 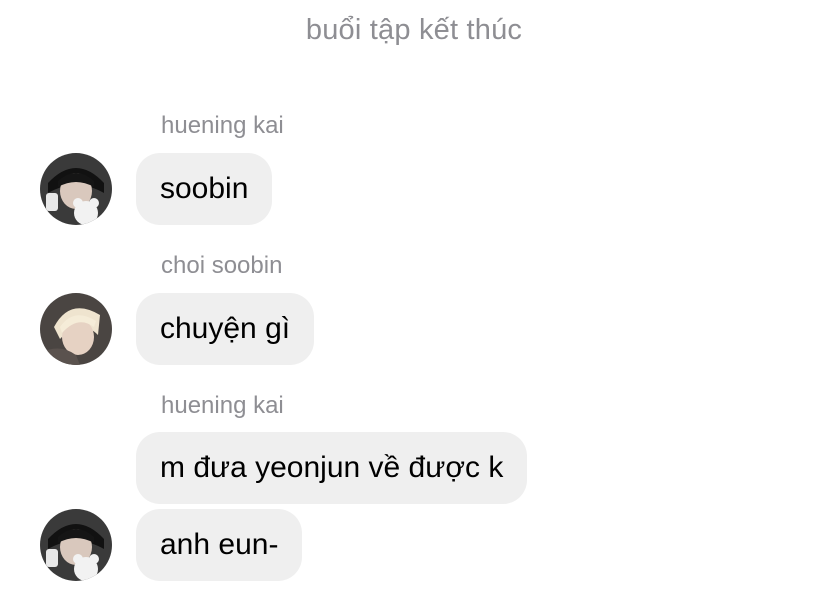 I want to click on message-text: soobin, so click(x=204, y=188).